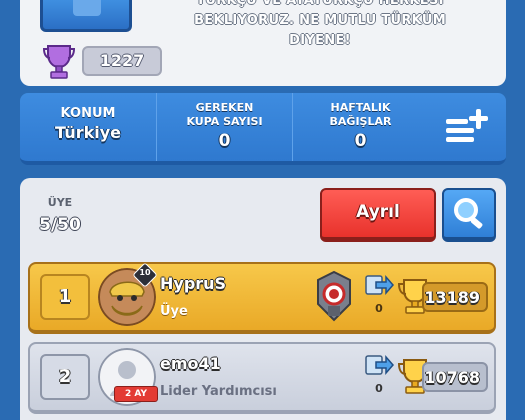 This screenshot has height=420, width=525. Describe the element at coordinates (320, 20) in the screenshot. I see `description-line-2: BEKLIYORUZ. NE MUTLU TÜRKÜM` at that location.